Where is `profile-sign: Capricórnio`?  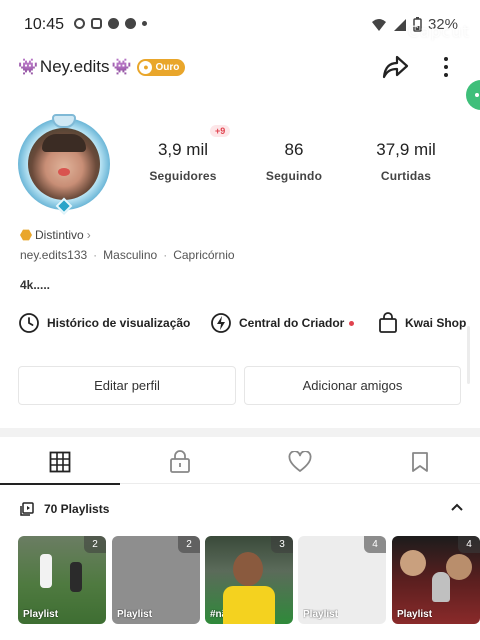 profile-sign: Capricórnio is located at coordinates (204, 255).